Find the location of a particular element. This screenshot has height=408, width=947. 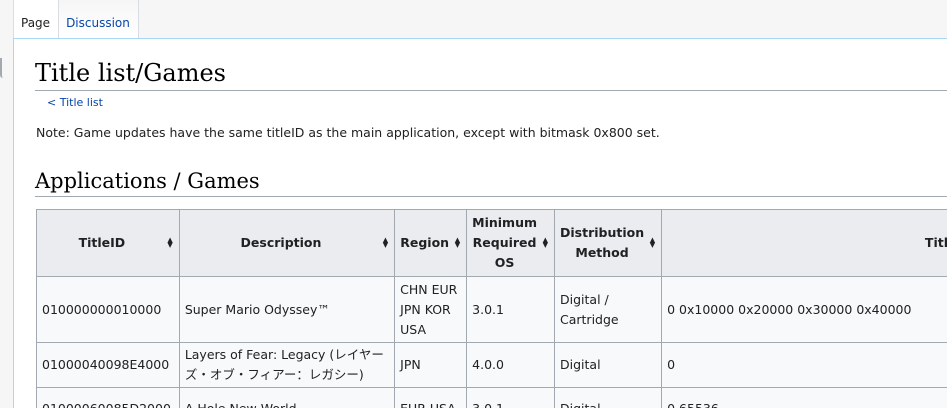

section-heading: Applications / Games is located at coordinates (491, 182).